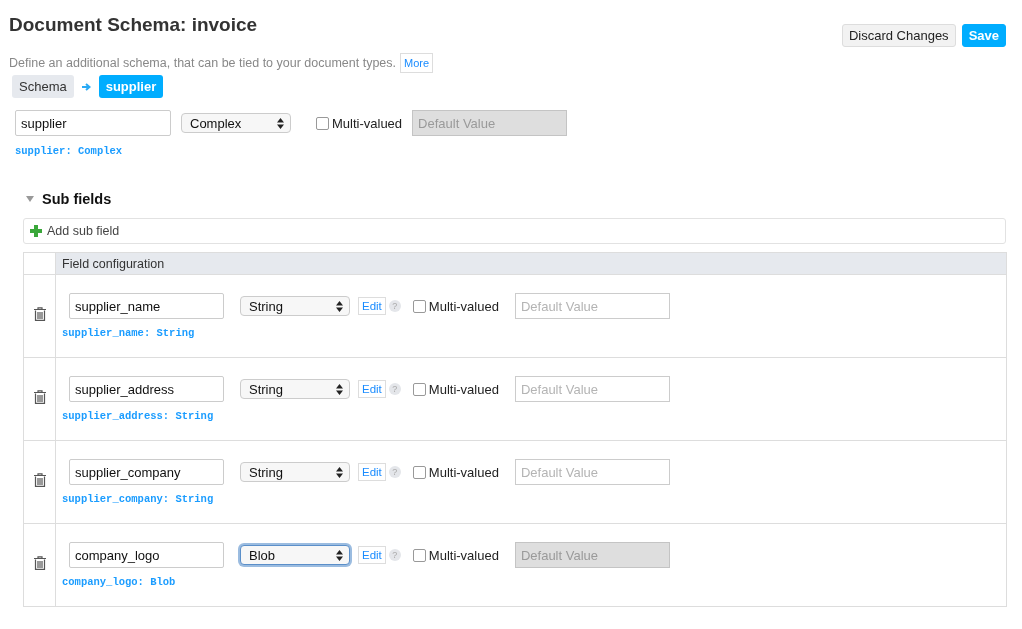  Describe the element at coordinates (138, 499) in the screenshot. I see `field-signature: supplier_company: String` at that location.